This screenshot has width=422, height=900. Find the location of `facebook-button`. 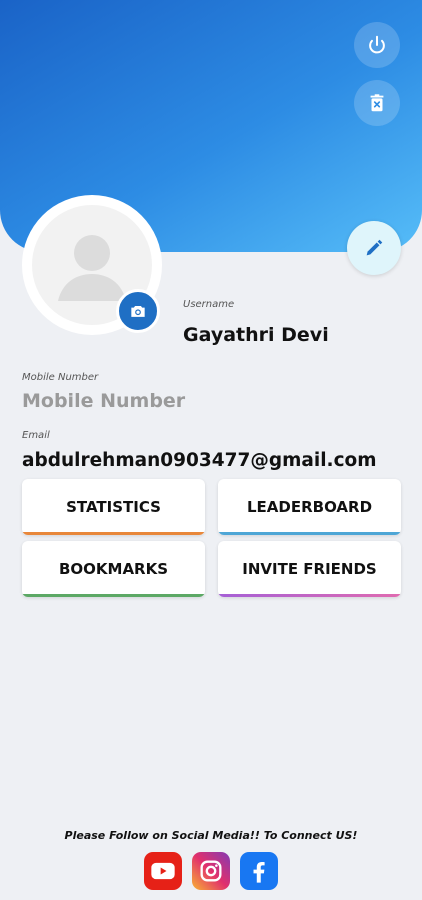

facebook-button is located at coordinates (259, 871).